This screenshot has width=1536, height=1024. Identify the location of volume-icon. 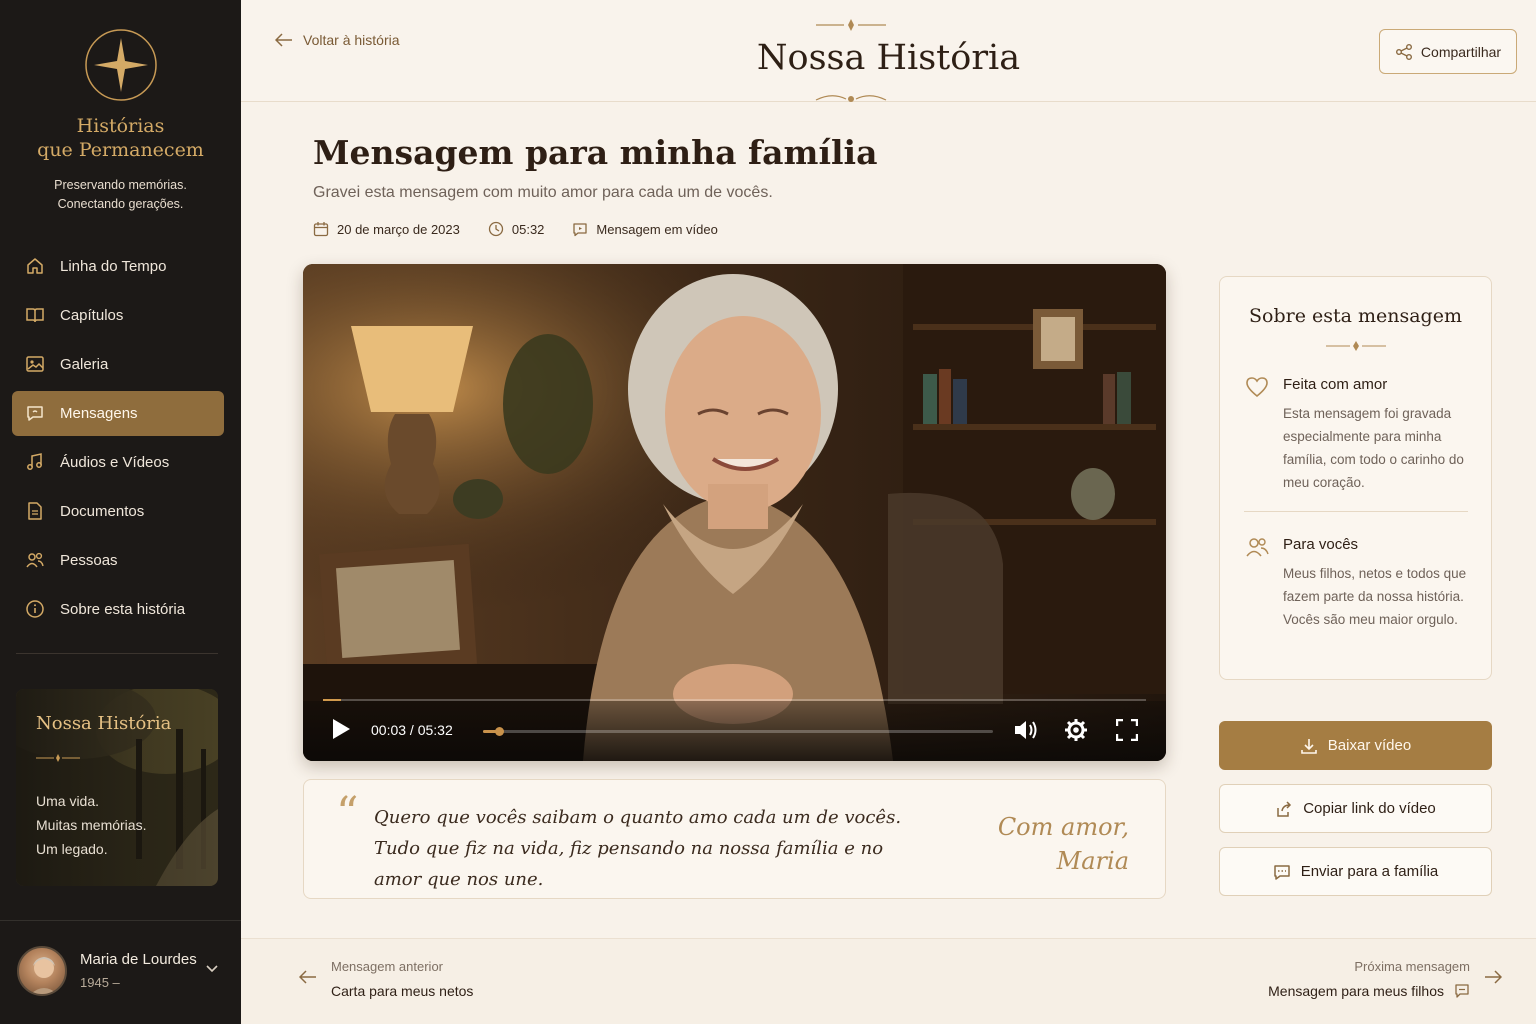
(1026, 730).